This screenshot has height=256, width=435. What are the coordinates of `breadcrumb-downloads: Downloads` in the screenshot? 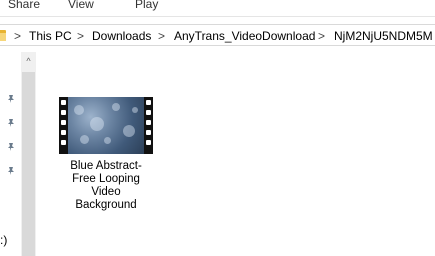 It's located at (121, 36).